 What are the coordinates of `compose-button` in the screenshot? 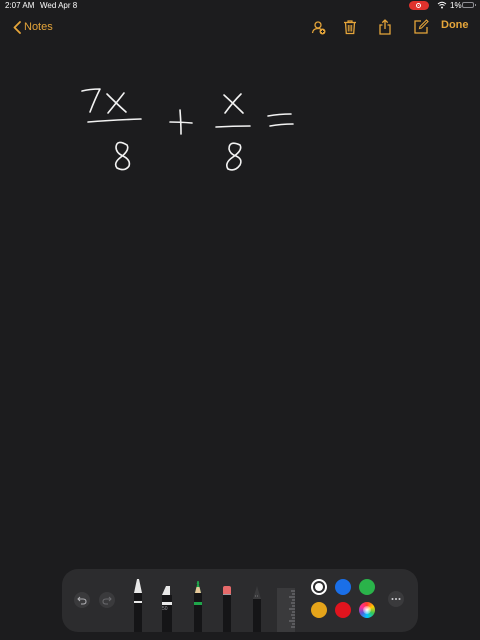 It's located at (421, 27).